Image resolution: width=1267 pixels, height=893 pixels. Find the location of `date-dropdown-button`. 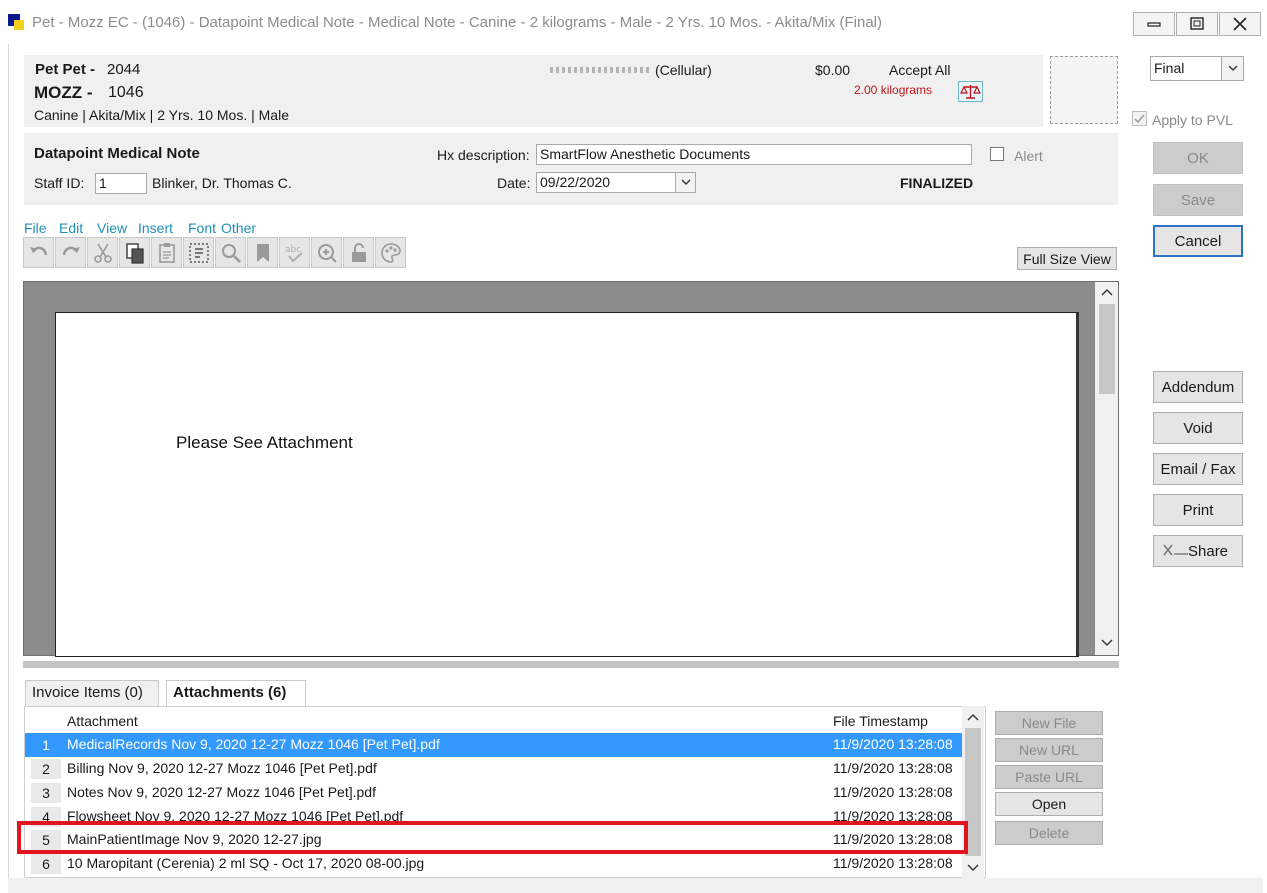

date-dropdown-button is located at coordinates (685, 182).